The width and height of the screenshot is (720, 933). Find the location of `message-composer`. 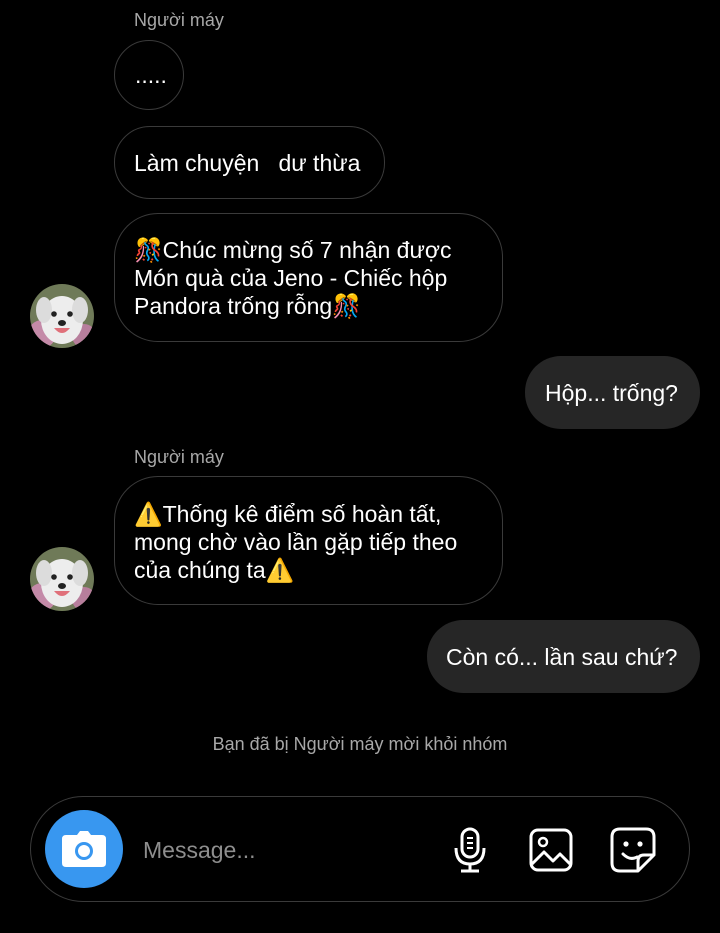

message-composer is located at coordinates (360, 849).